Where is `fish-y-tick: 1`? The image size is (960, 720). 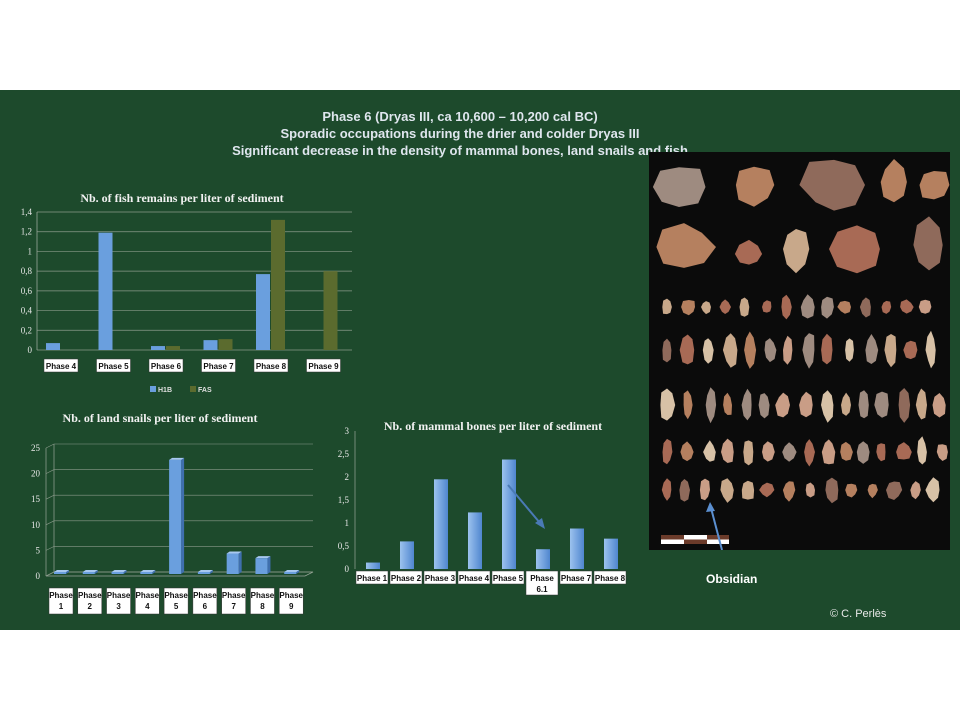 fish-y-tick: 1 is located at coordinates (30, 251).